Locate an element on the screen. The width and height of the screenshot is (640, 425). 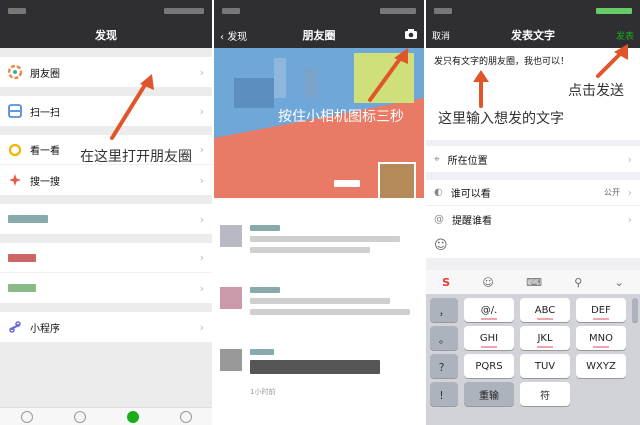
menu-item-label: 看一看 is located at coordinates (45, 151).